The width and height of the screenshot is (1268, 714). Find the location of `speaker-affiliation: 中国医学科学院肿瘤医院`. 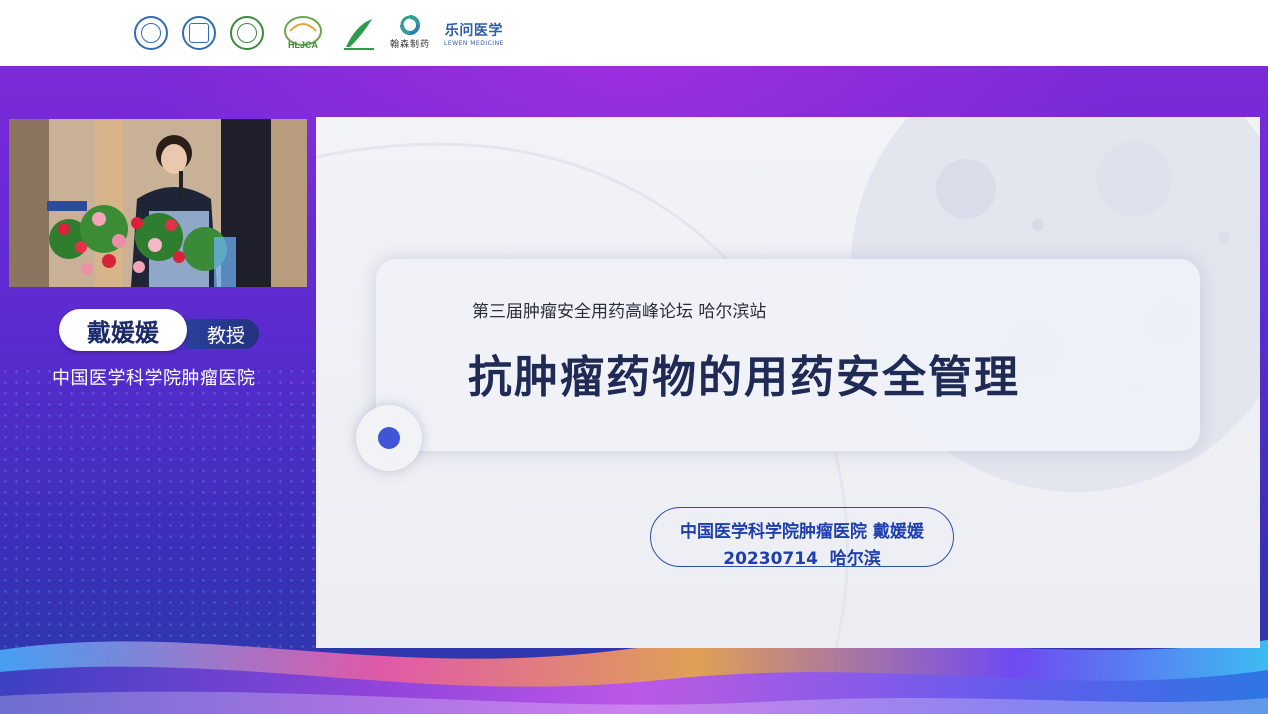

speaker-affiliation: 中国医学科学院肿瘤医院 is located at coordinates (154, 378).